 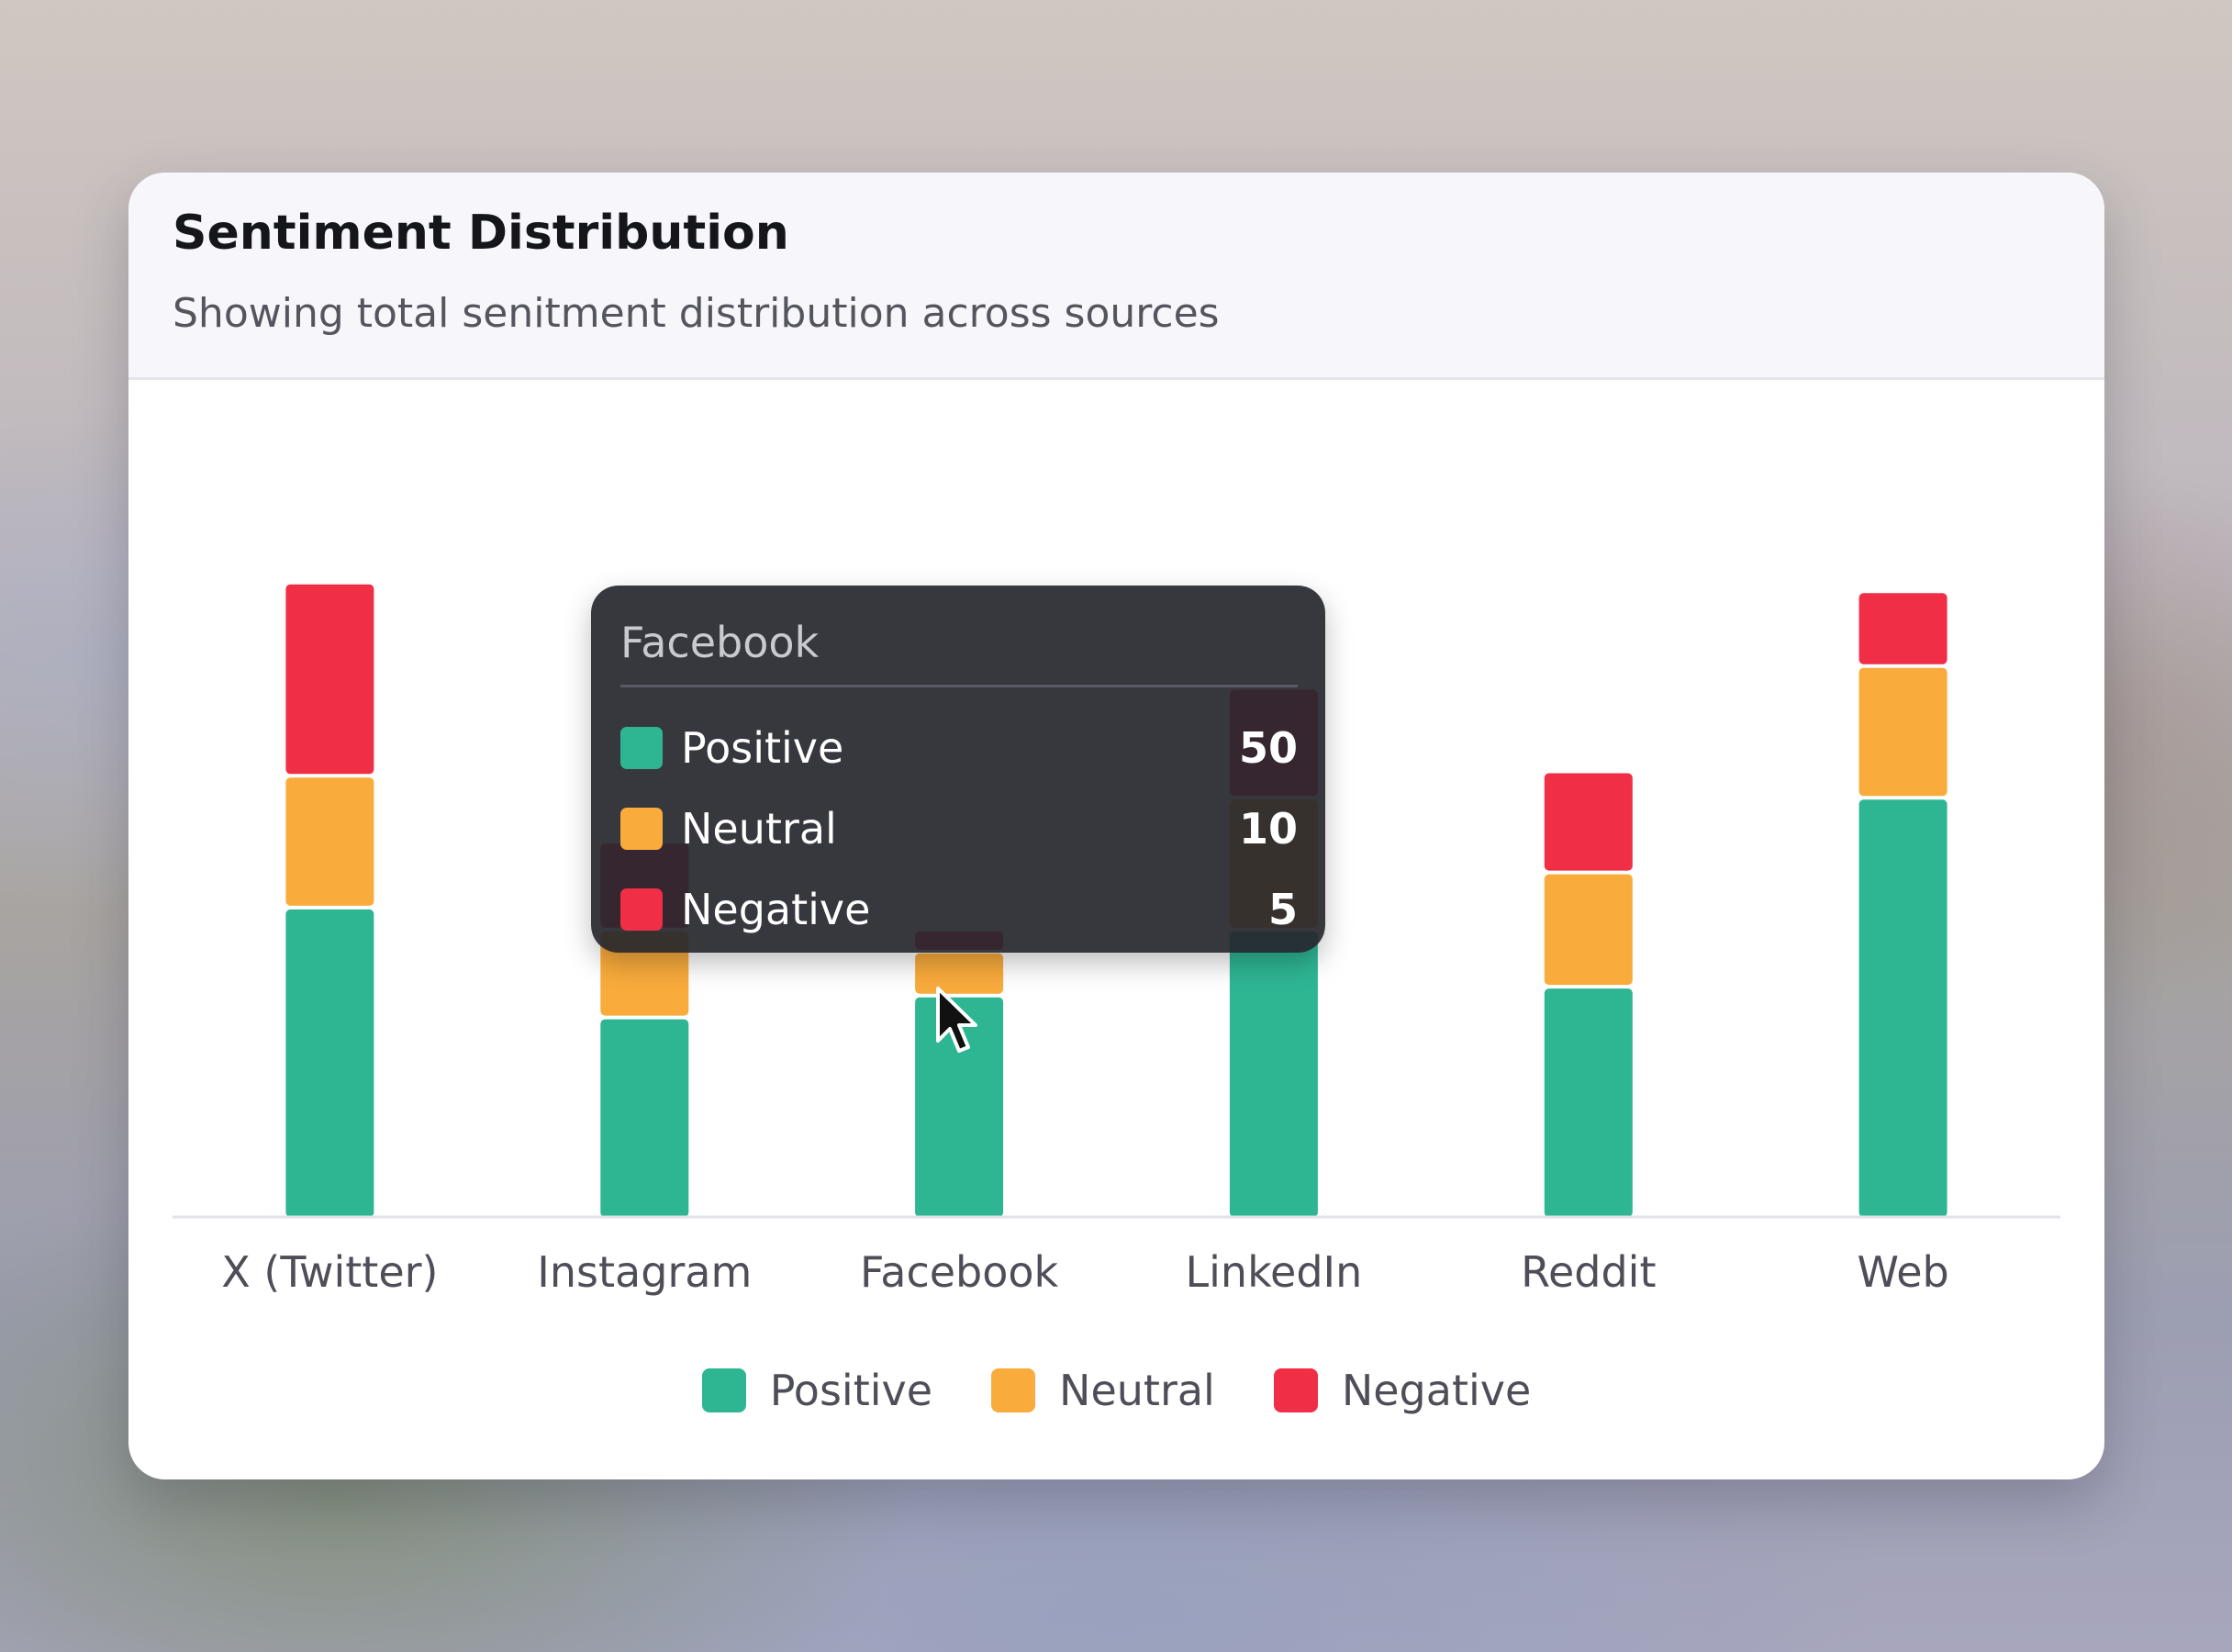 What do you see at coordinates (759, 829) in the screenshot?
I see `tooltip-label: Neutral` at bounding box center [759, 829].